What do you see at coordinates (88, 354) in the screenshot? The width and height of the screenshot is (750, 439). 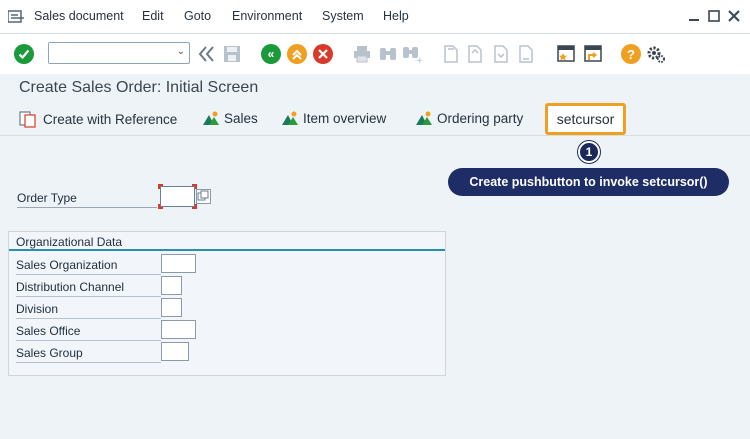 I see `sales-group-label: Sales Group` at bounding box center [88, 354].